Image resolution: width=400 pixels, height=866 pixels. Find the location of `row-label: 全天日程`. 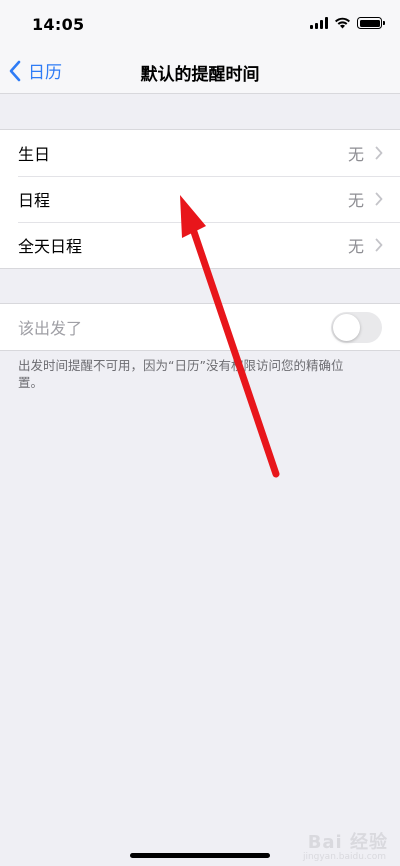

row-label: 全天日程 is located at coordinates (50, 246).